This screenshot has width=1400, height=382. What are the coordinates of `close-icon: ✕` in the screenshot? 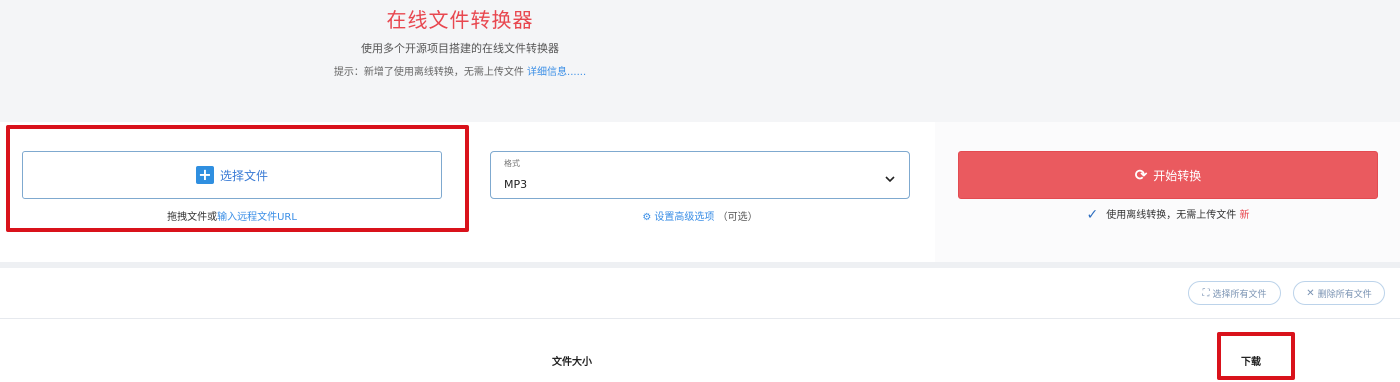 It's located at (1310, 293).